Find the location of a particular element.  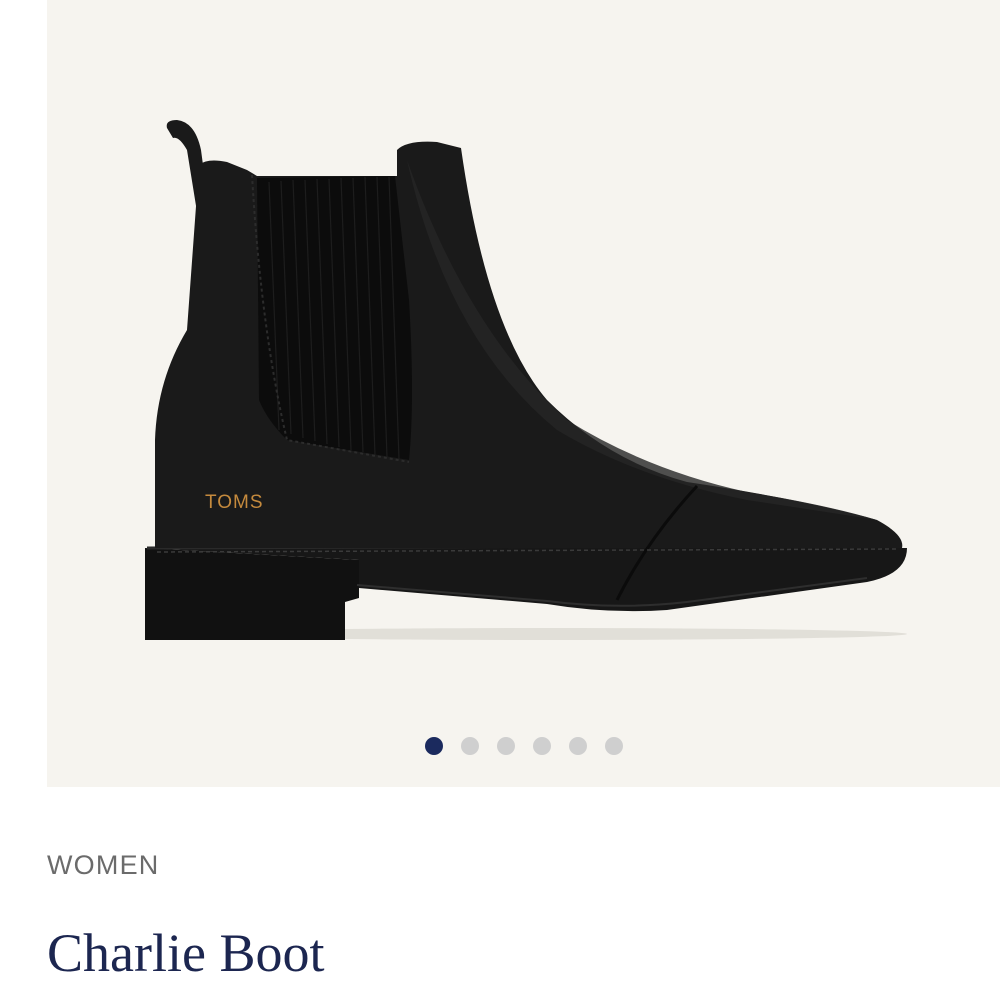

carousel-pagination is located at coordinates (523, 746).